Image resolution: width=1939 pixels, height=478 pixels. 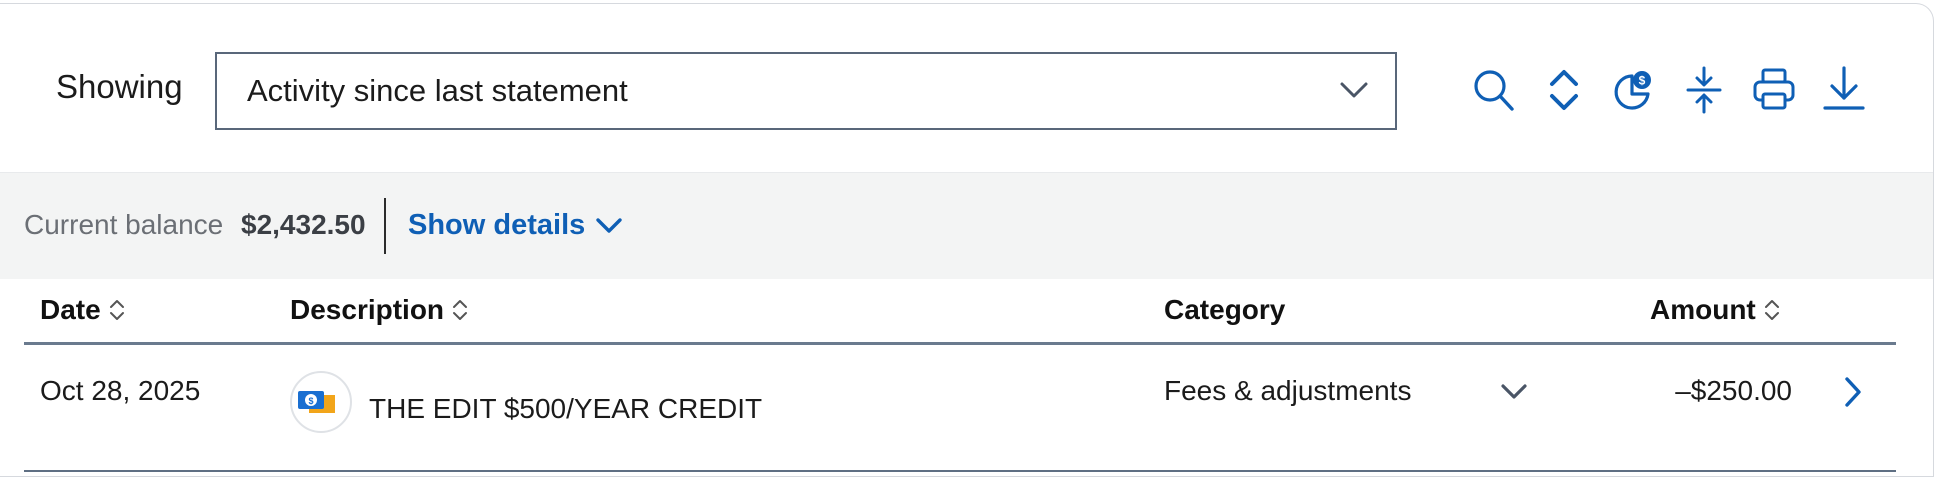 I want to click on column-header-category: Category, so click(x=1224, y=310).